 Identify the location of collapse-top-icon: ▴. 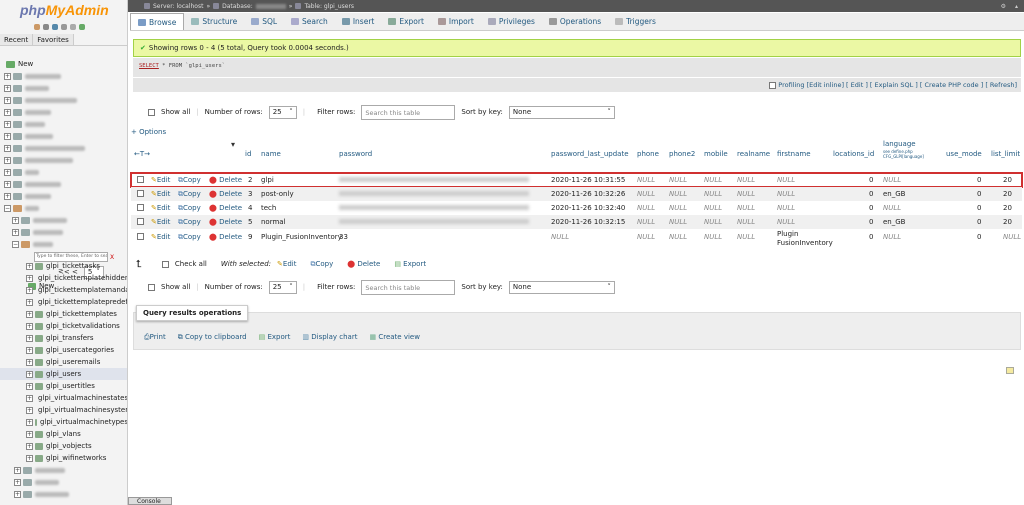
(1016, 6).